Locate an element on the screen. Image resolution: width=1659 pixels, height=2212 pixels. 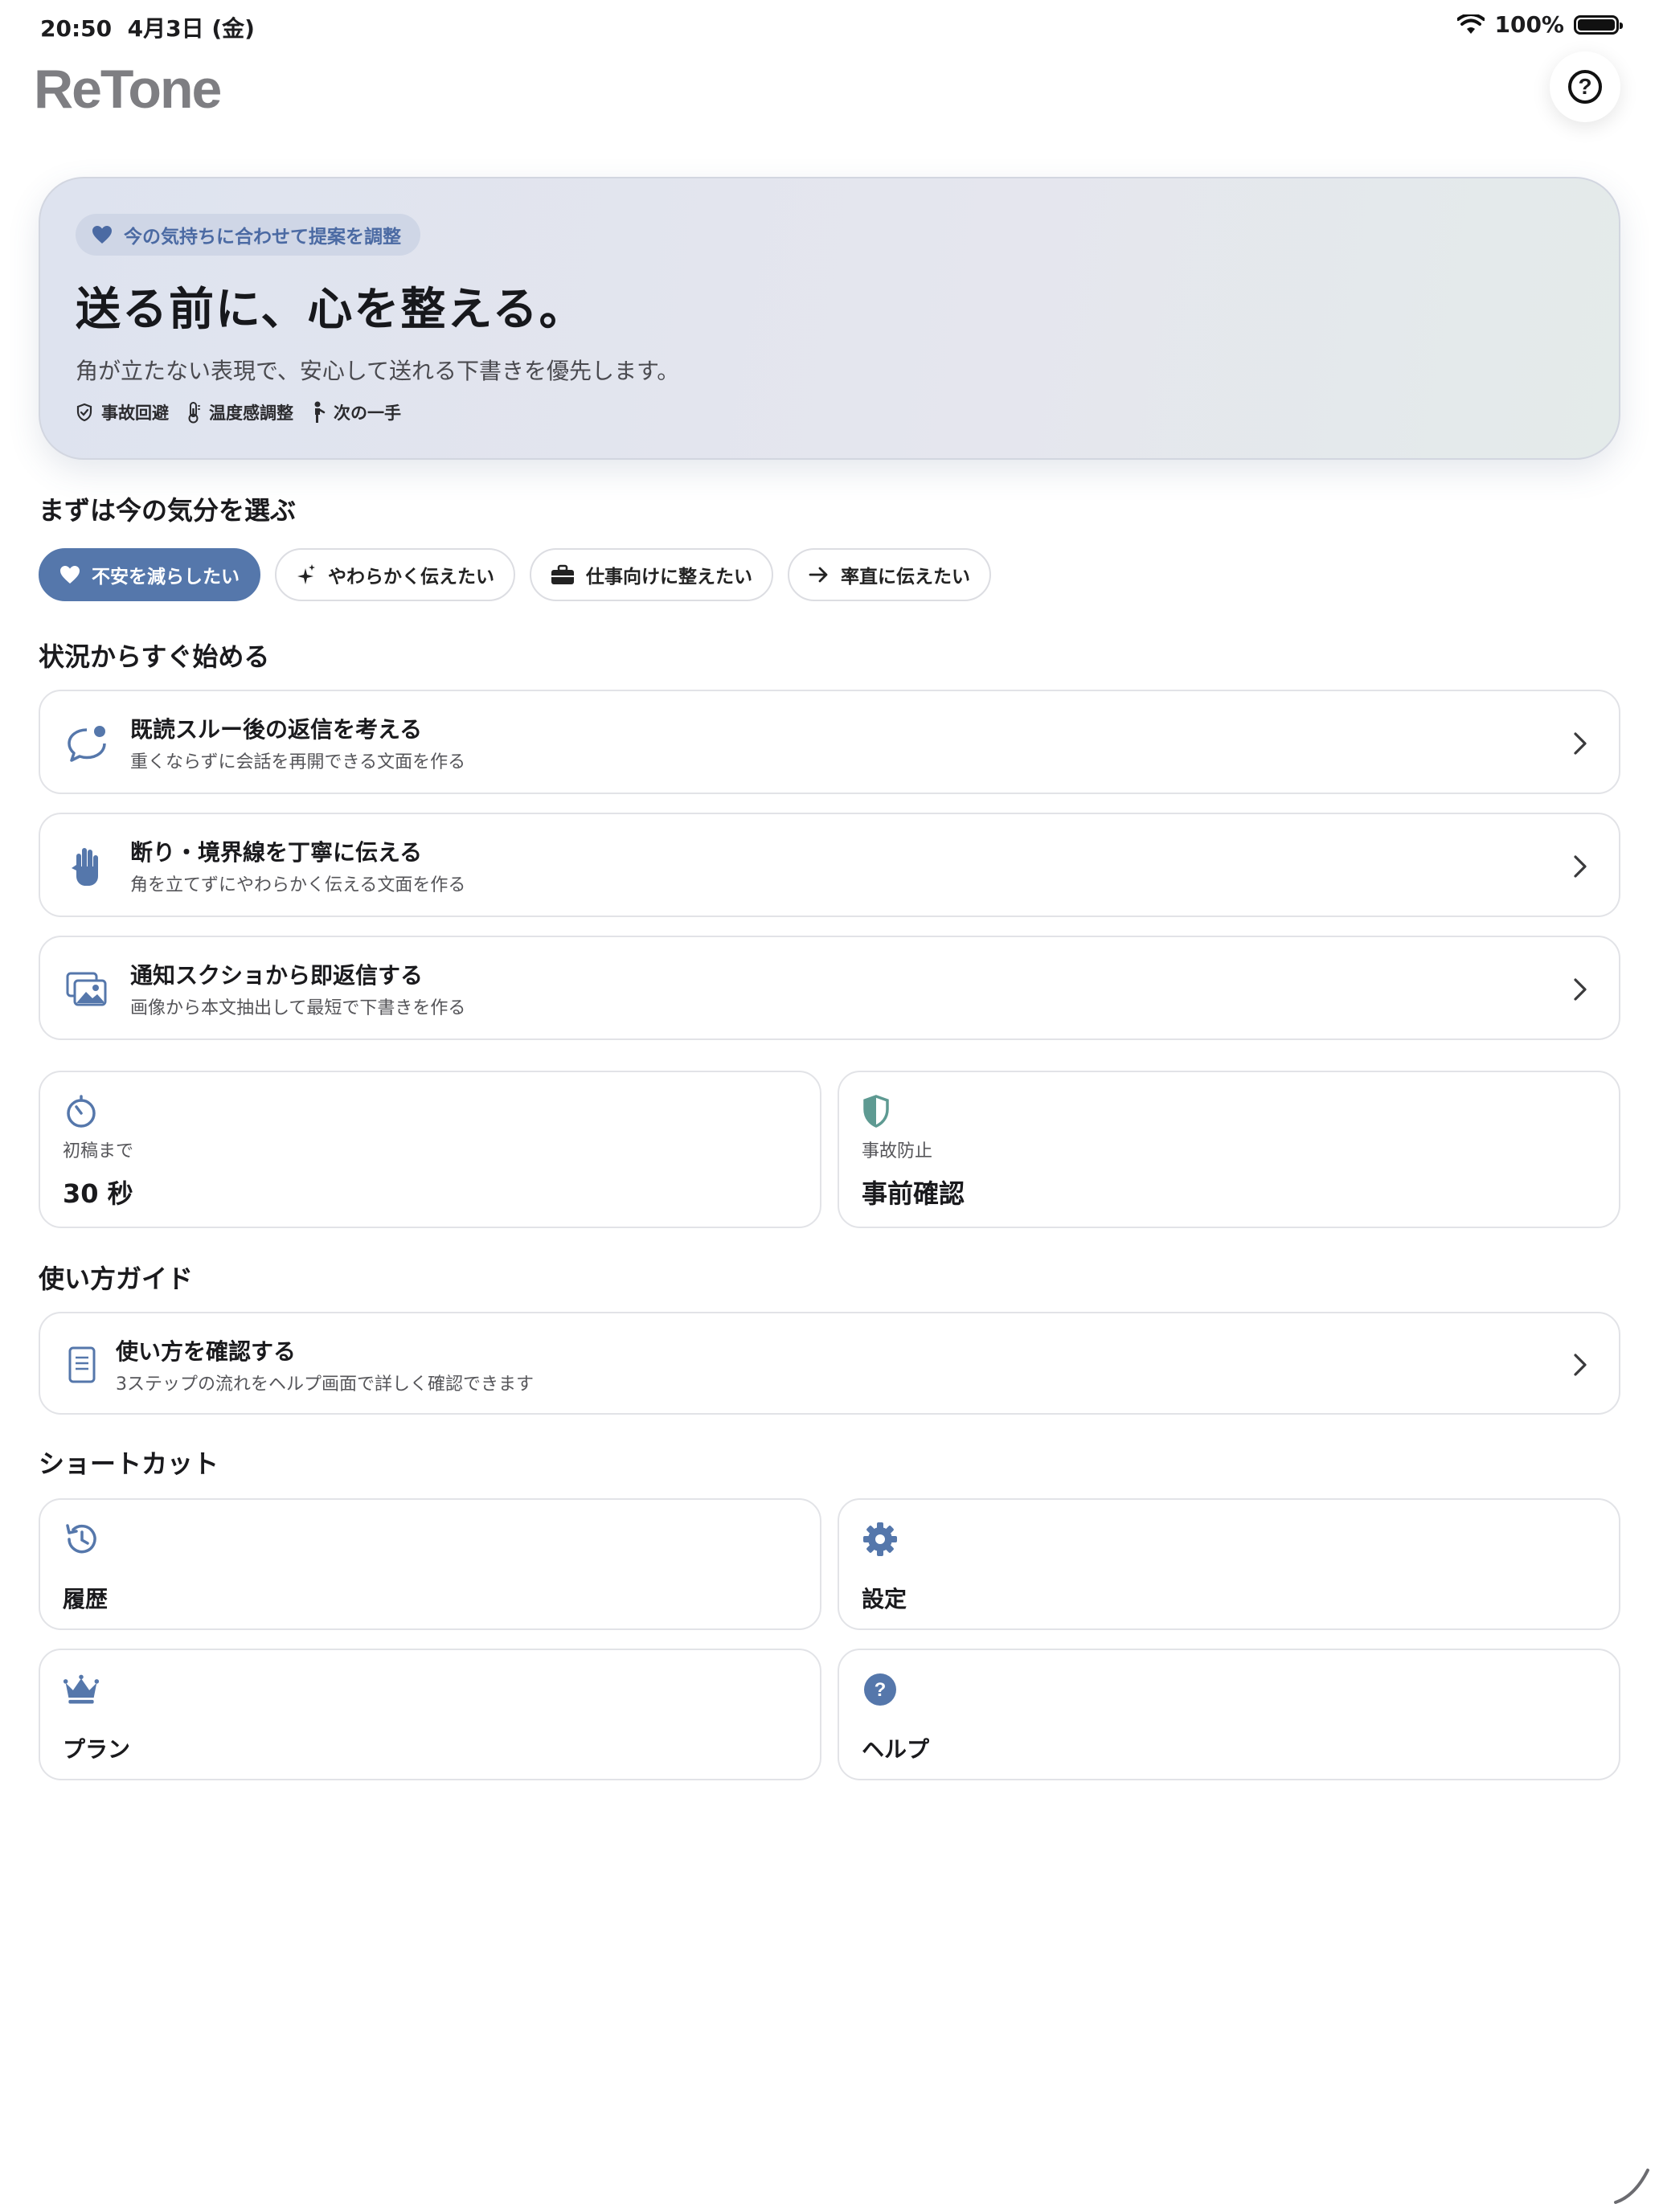
mood-adjust-pill-label: 今の気持ちに合わせて提案を調整 is located at coordinates (262, 237).